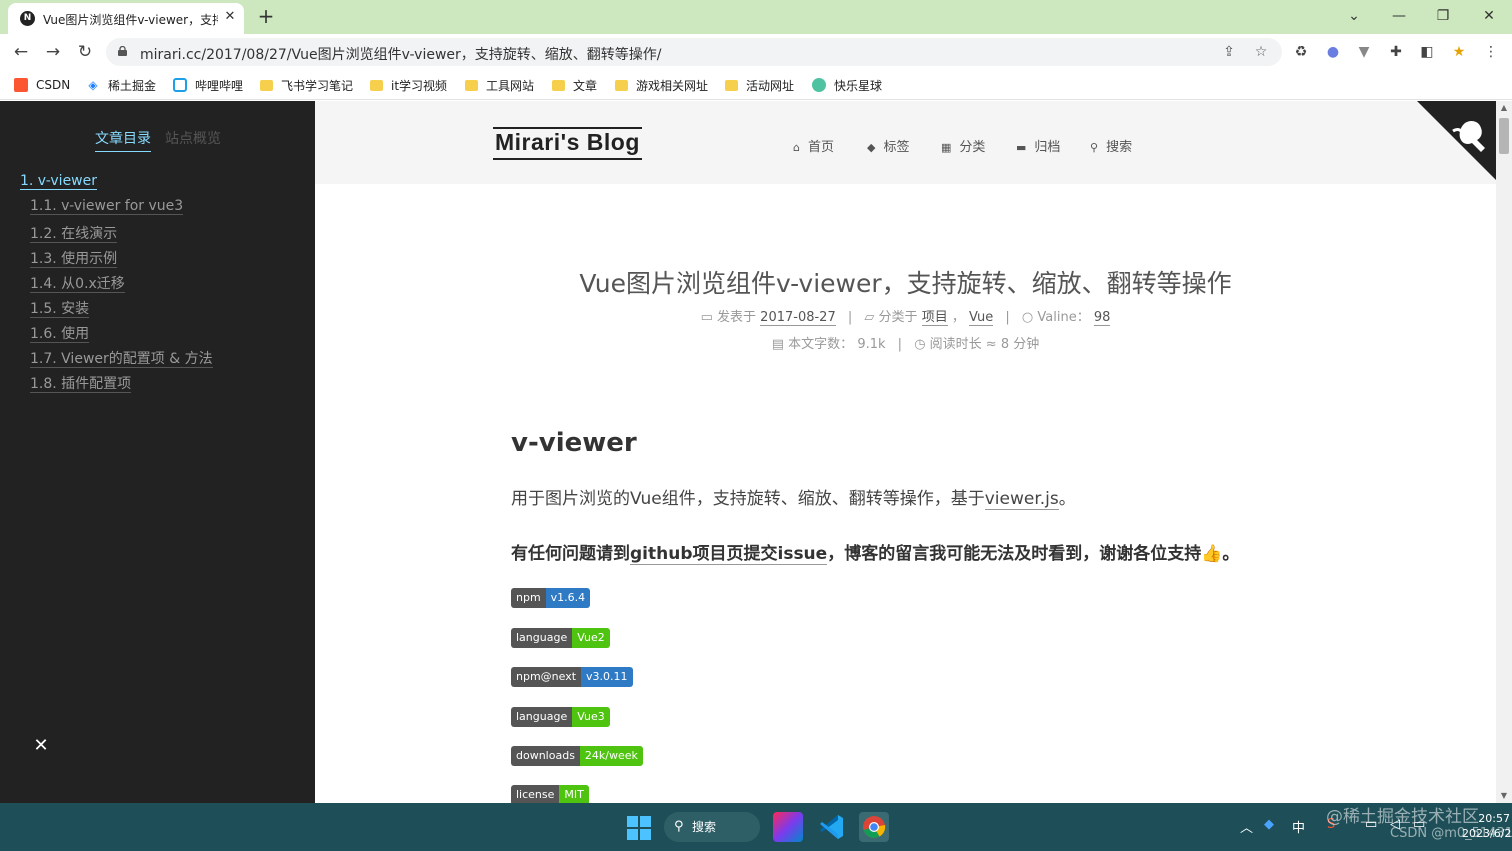  I want to click on toc-item: 1.7. Viewer的配置项 & 方法, so click(116, 358).